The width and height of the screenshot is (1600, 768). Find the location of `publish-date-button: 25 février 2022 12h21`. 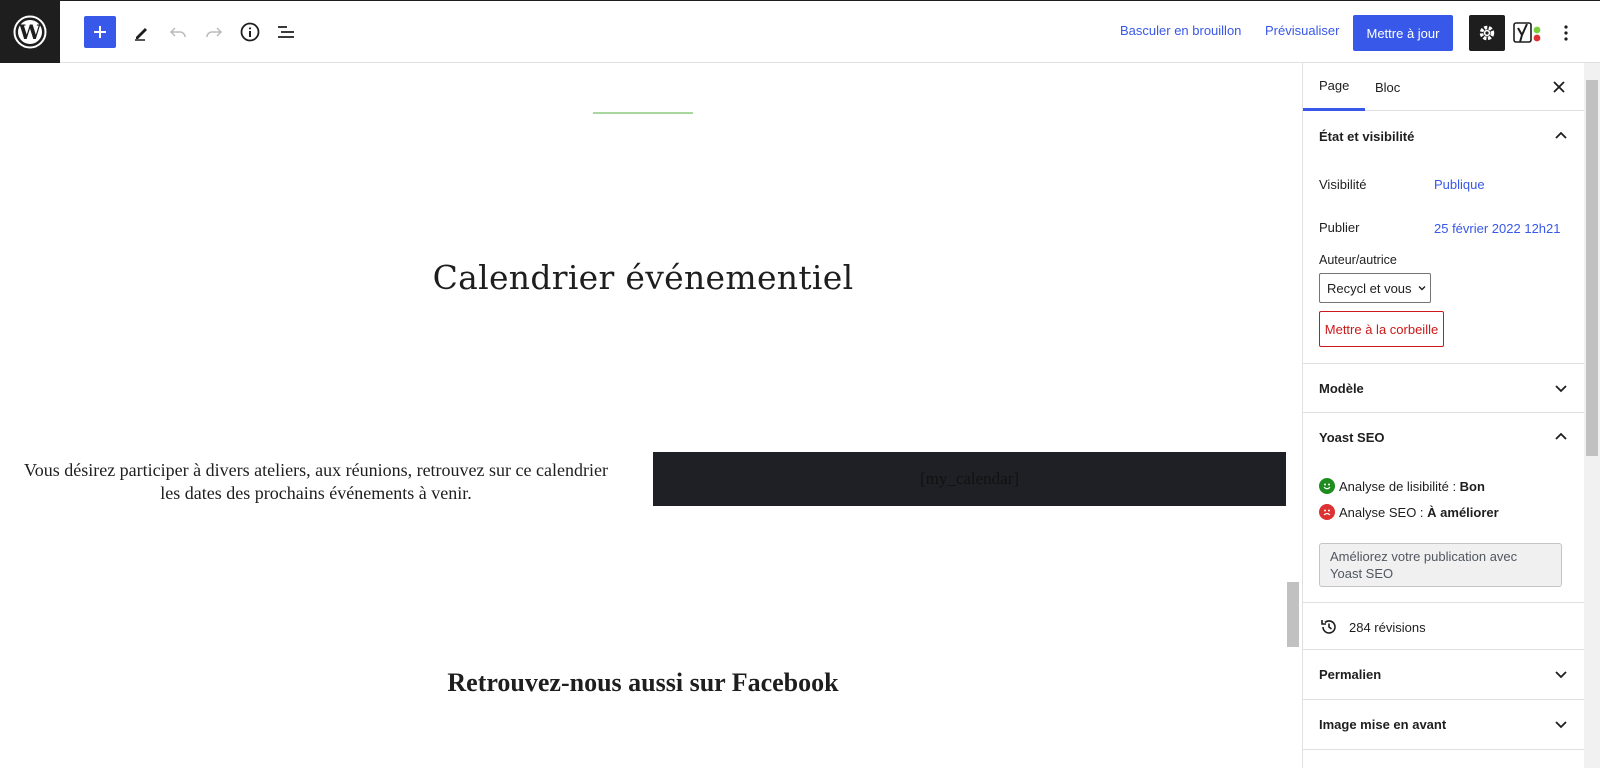

publish-date-button: 25 février 2022 12h21 is located at coordinates (1497, 228).